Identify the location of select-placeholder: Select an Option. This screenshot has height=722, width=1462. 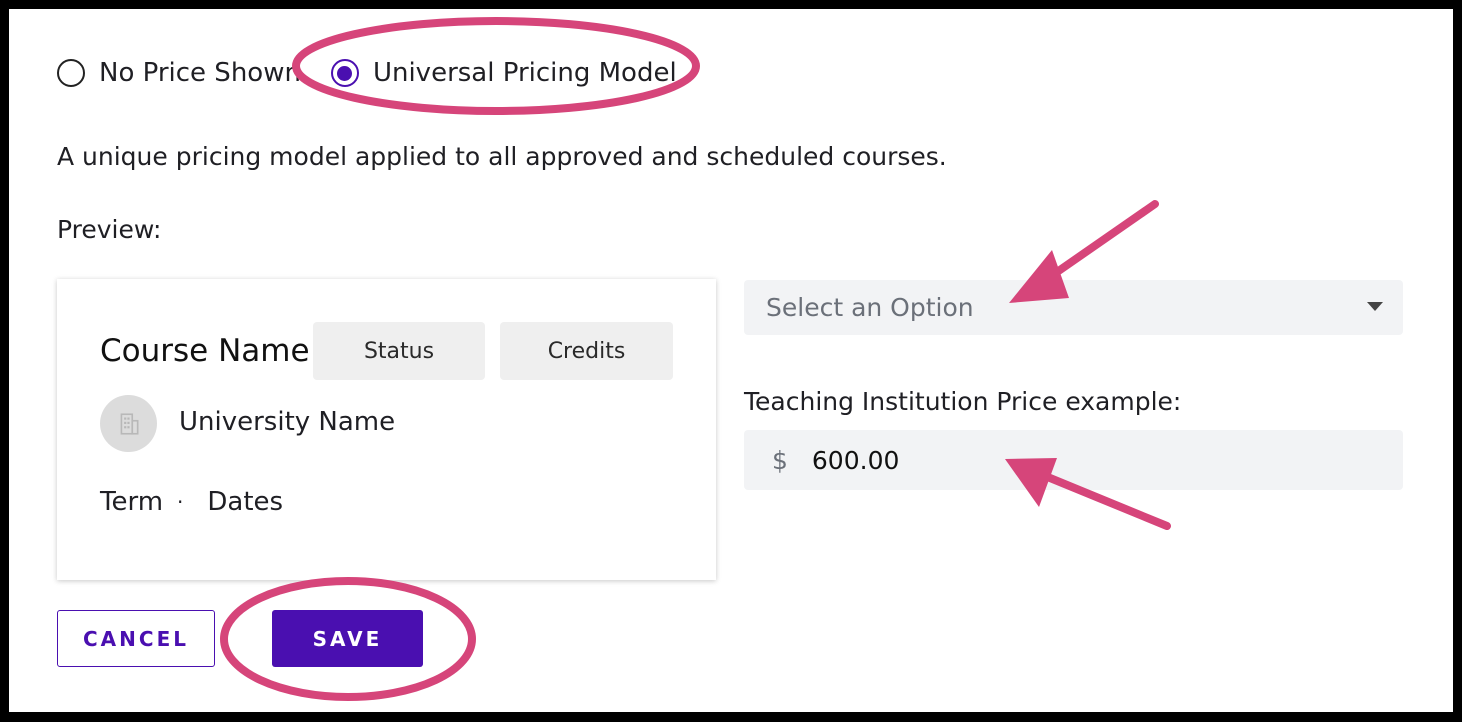
(870, 307).